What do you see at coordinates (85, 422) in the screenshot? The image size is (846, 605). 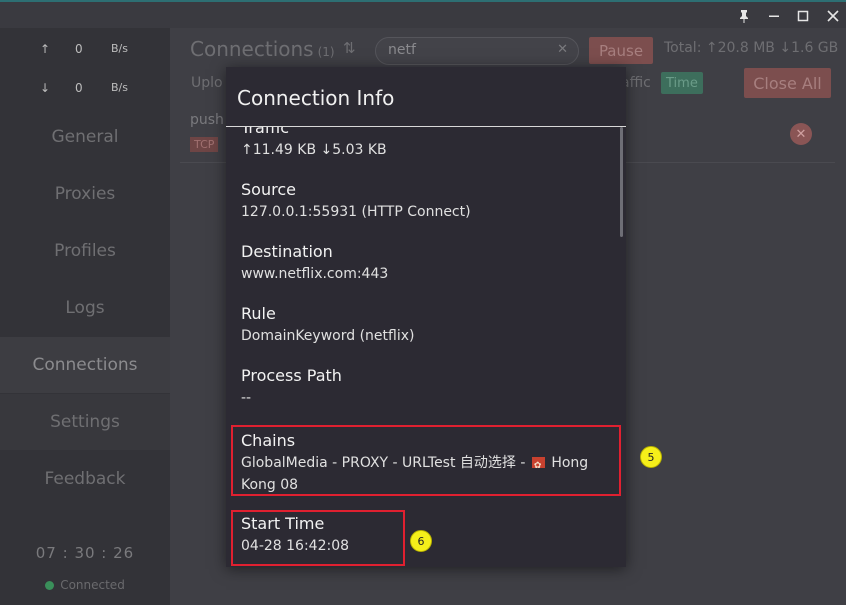 I see `nav-settings: Settings` at bounding box center [85, 422].